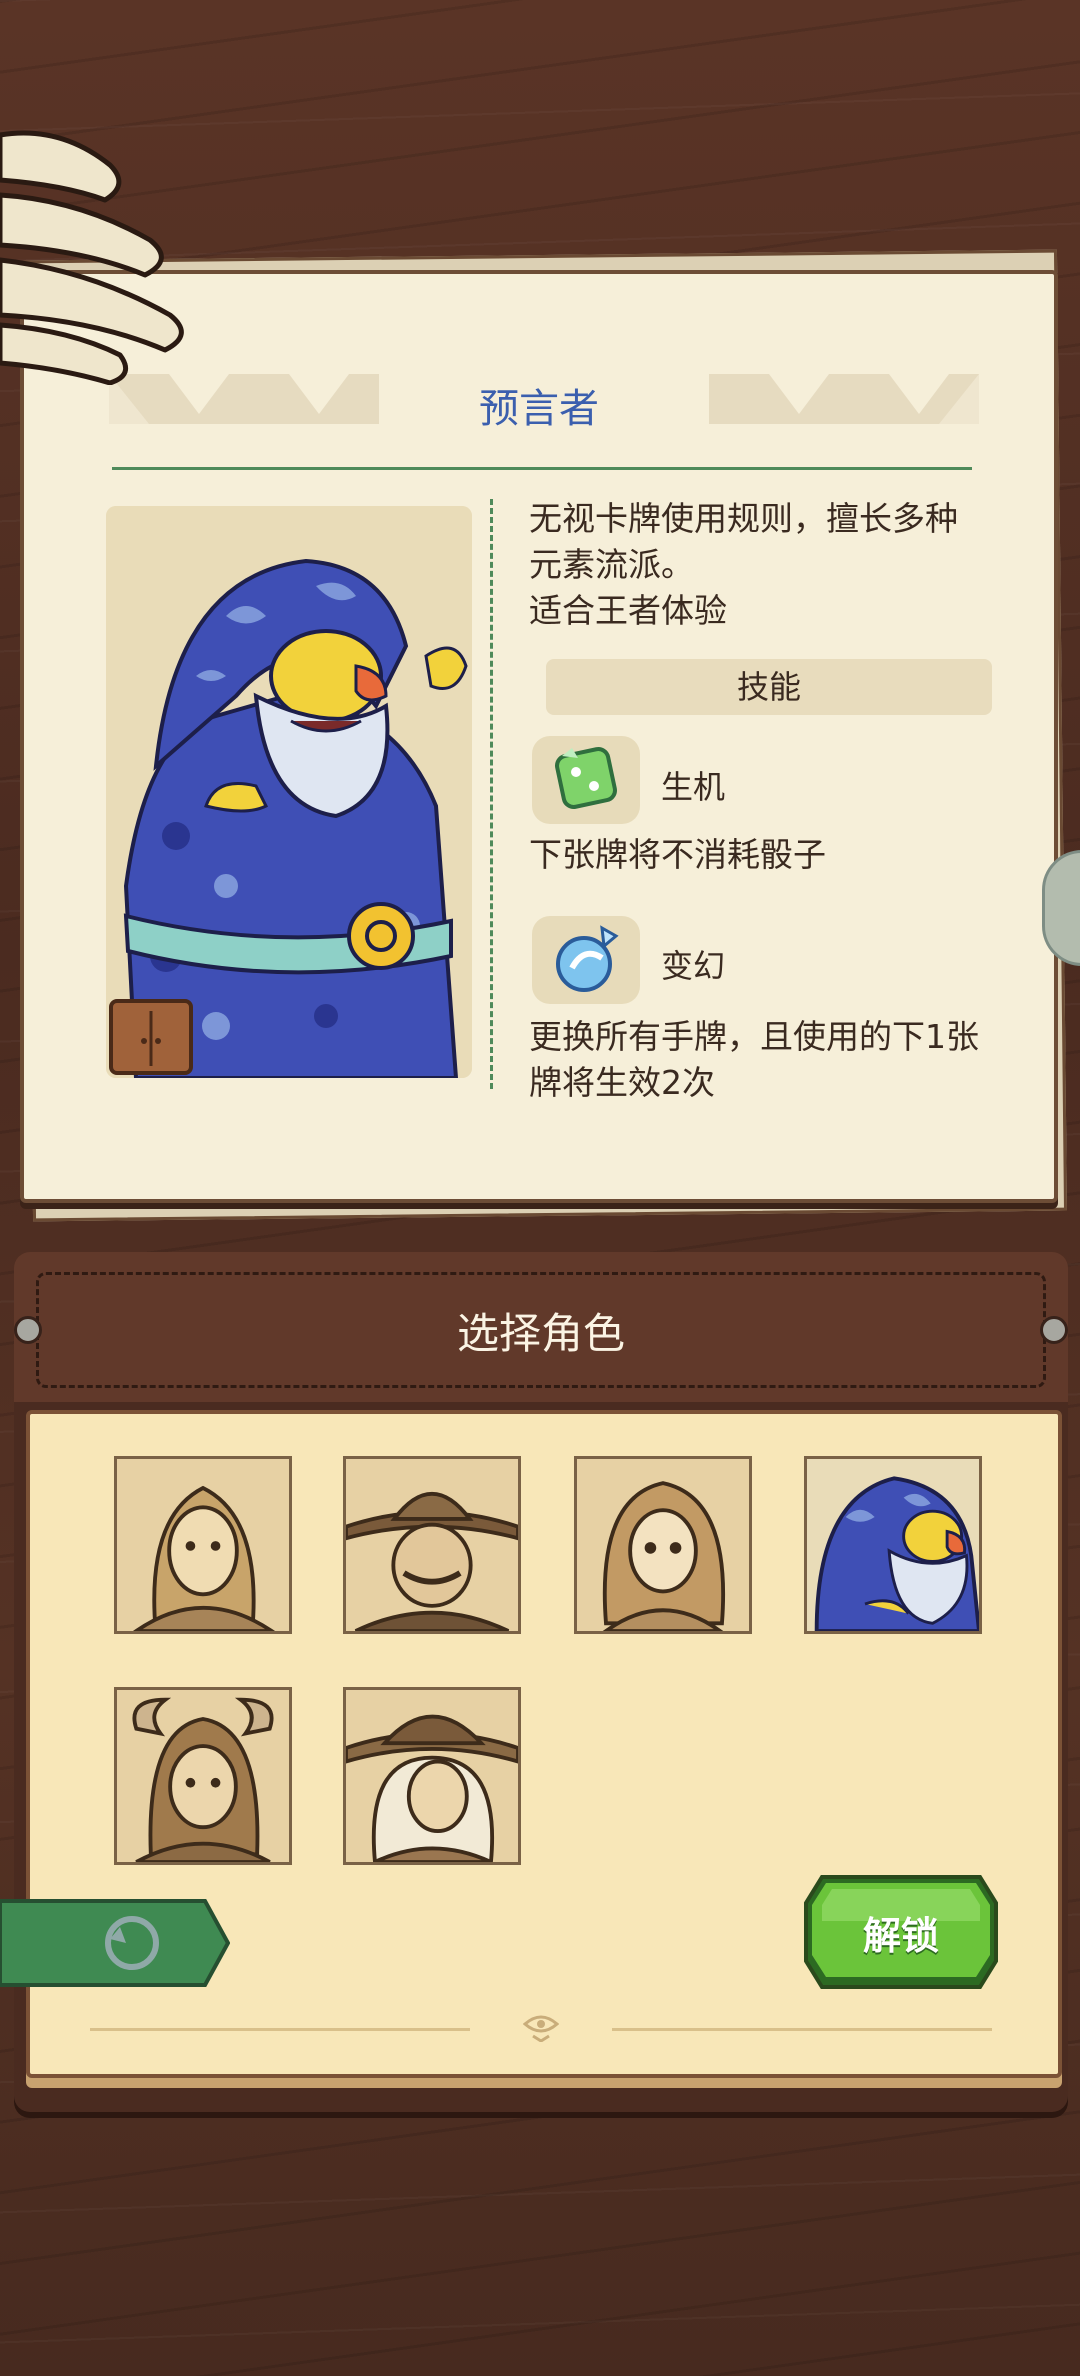 This screenshot has height=2376, width=1080. What do you see at coordinates (628, 610) in the screenshot?
I see `description-line: 适合王者体验` at bounding box center [628, 610].